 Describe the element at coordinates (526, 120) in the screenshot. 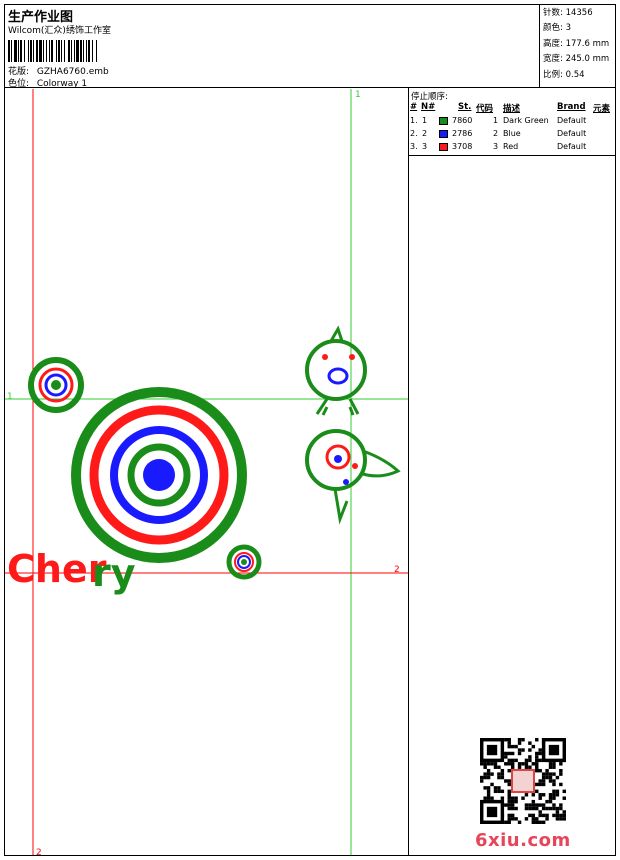

I see `row-desc: Dark Green` at that location.